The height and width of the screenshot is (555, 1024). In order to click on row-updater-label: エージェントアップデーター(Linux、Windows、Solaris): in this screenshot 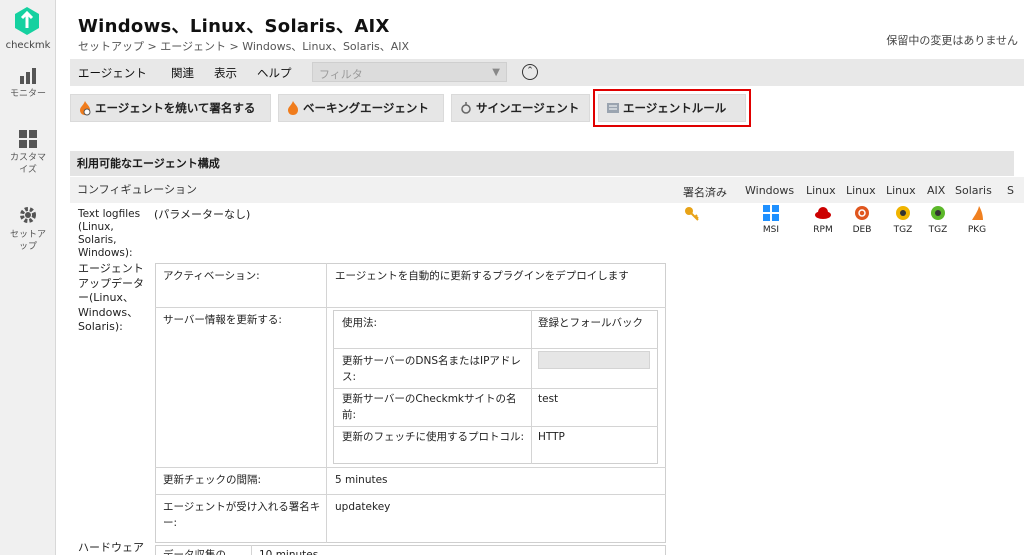, I will do `click(111, 297)`.